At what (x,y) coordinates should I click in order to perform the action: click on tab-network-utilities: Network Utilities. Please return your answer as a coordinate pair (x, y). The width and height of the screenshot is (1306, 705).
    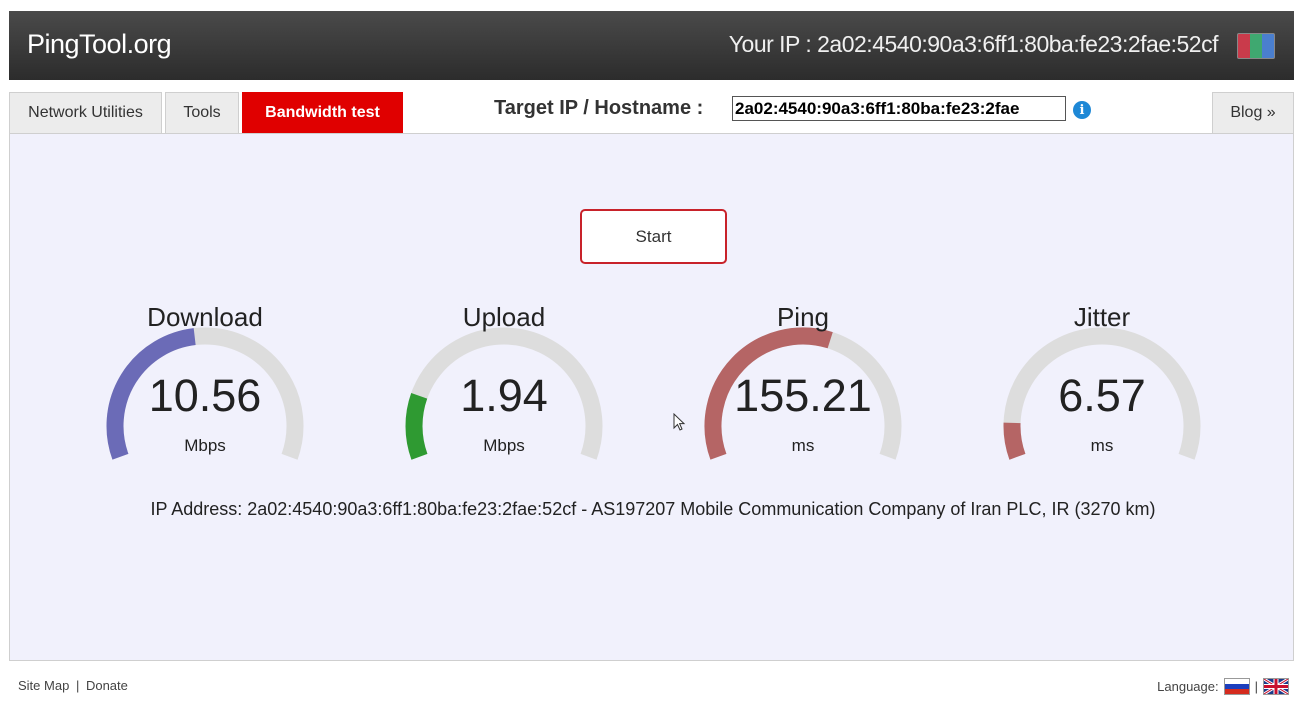
    Looking at the image, I should click on (85, 112).